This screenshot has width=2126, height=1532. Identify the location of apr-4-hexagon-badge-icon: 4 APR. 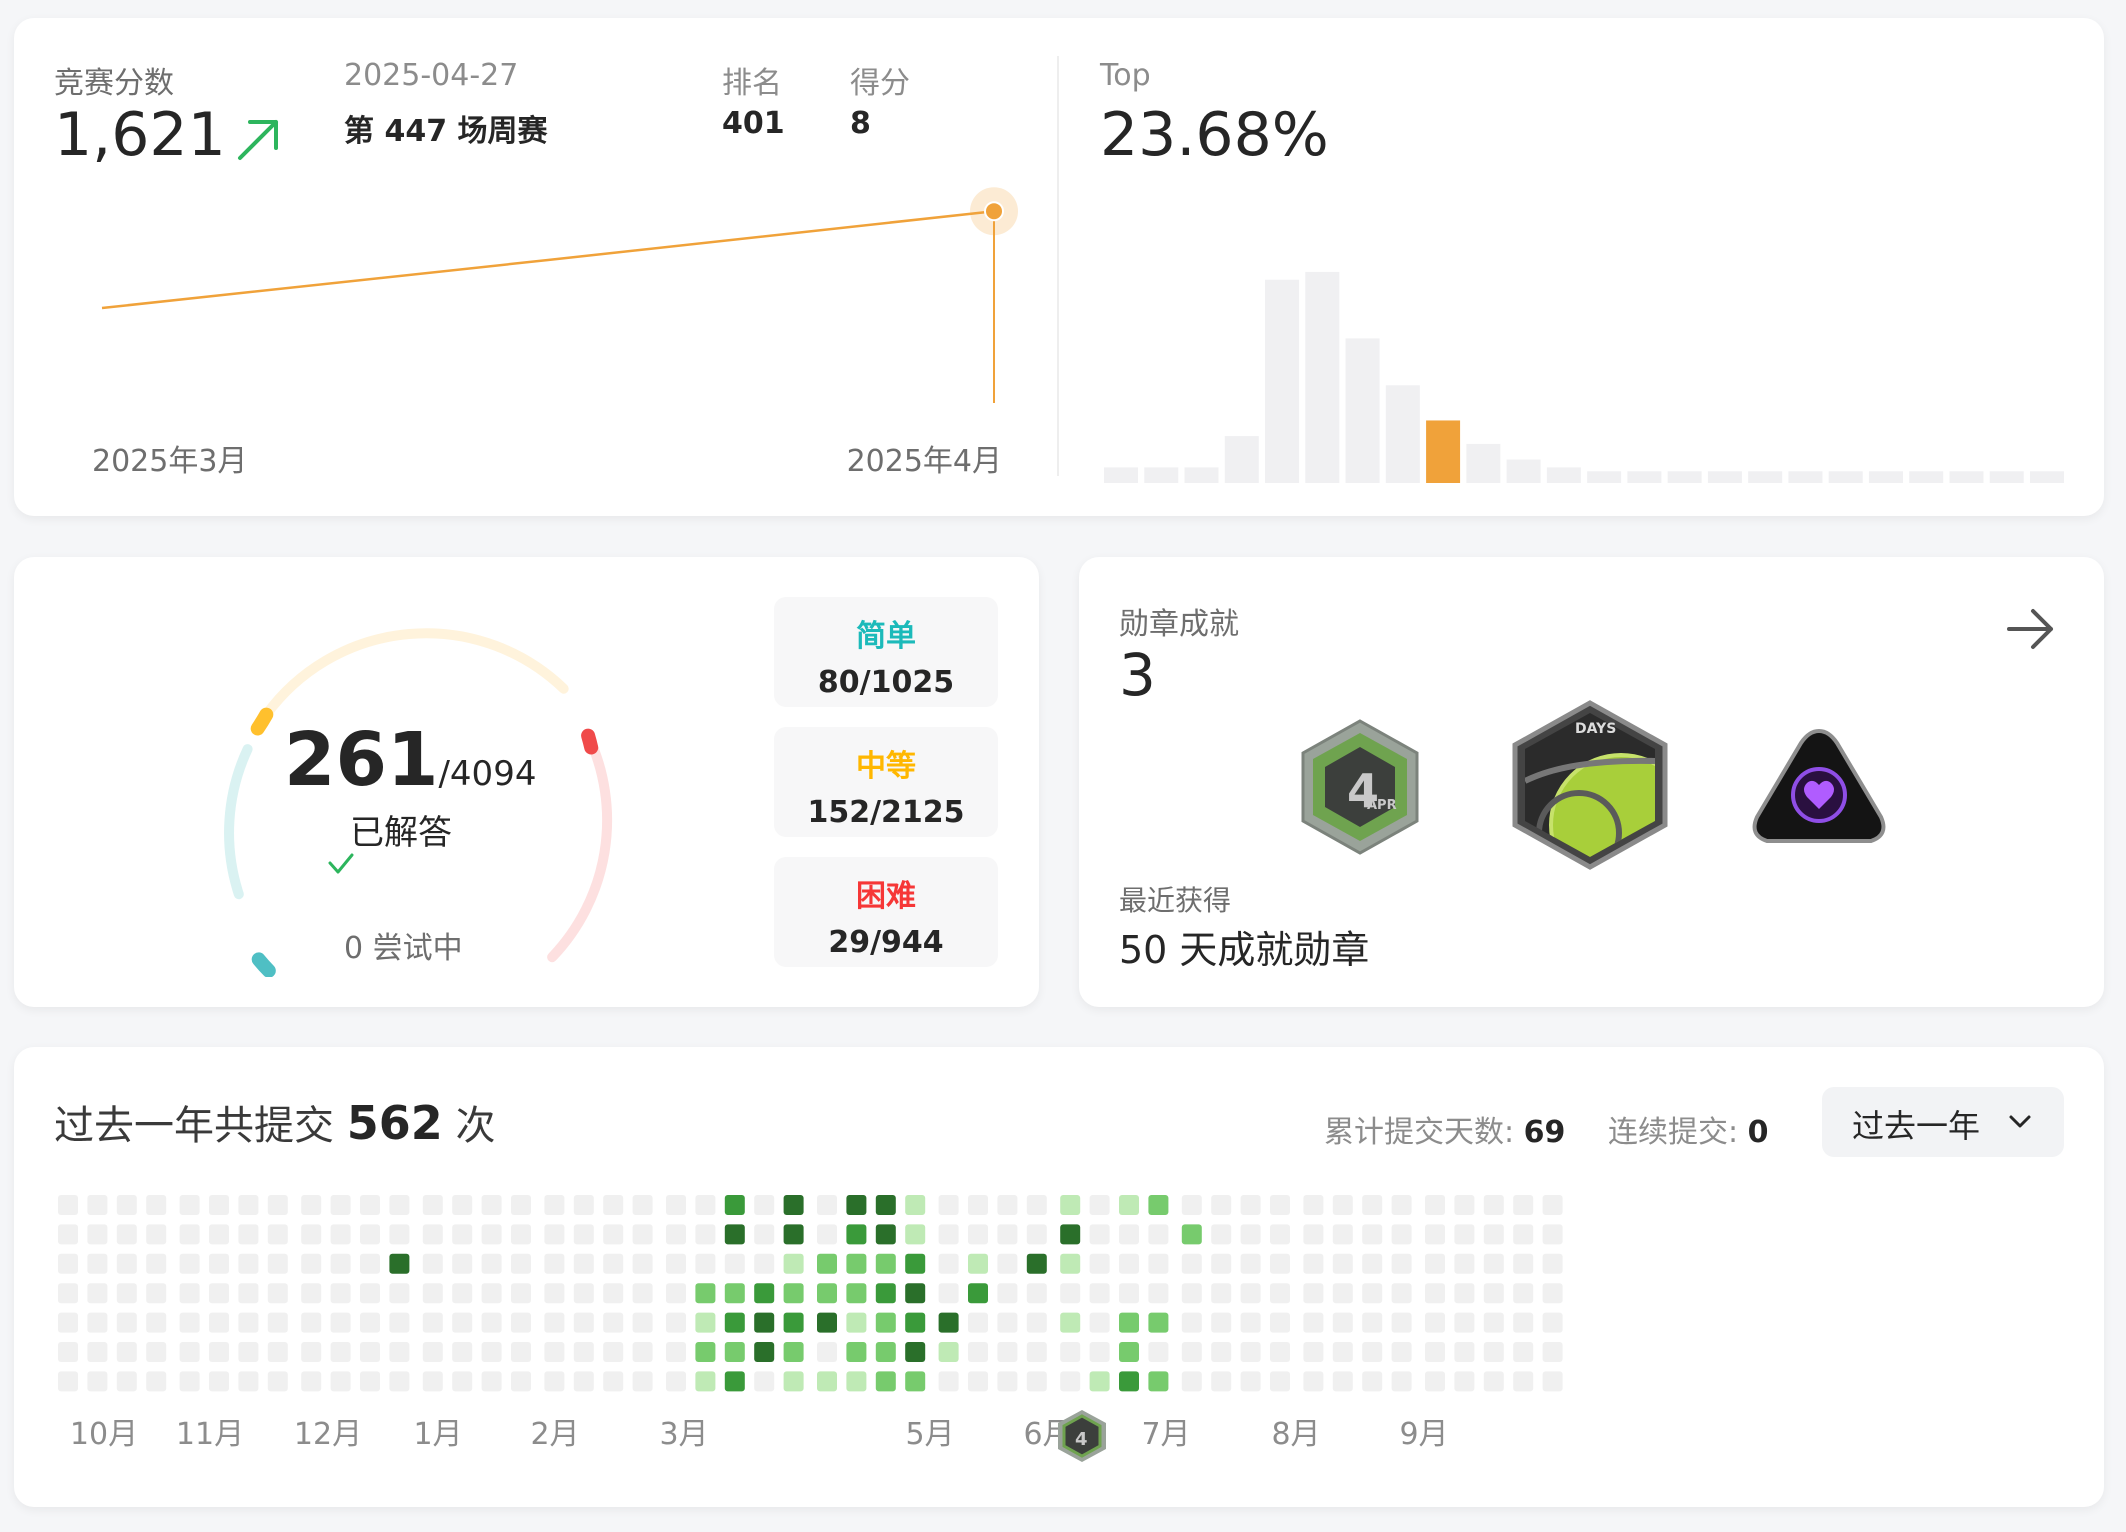
(1360, 787).